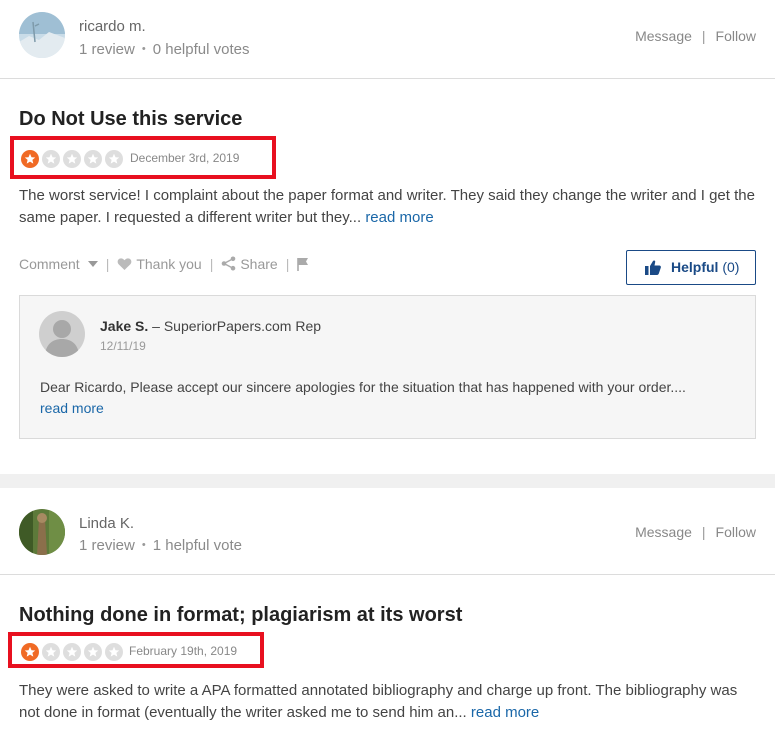  What do you see at coordinates (124, 326) in the screenshot?
I see `reply-author-name: Jake S.` at bounding box center [124, 326].